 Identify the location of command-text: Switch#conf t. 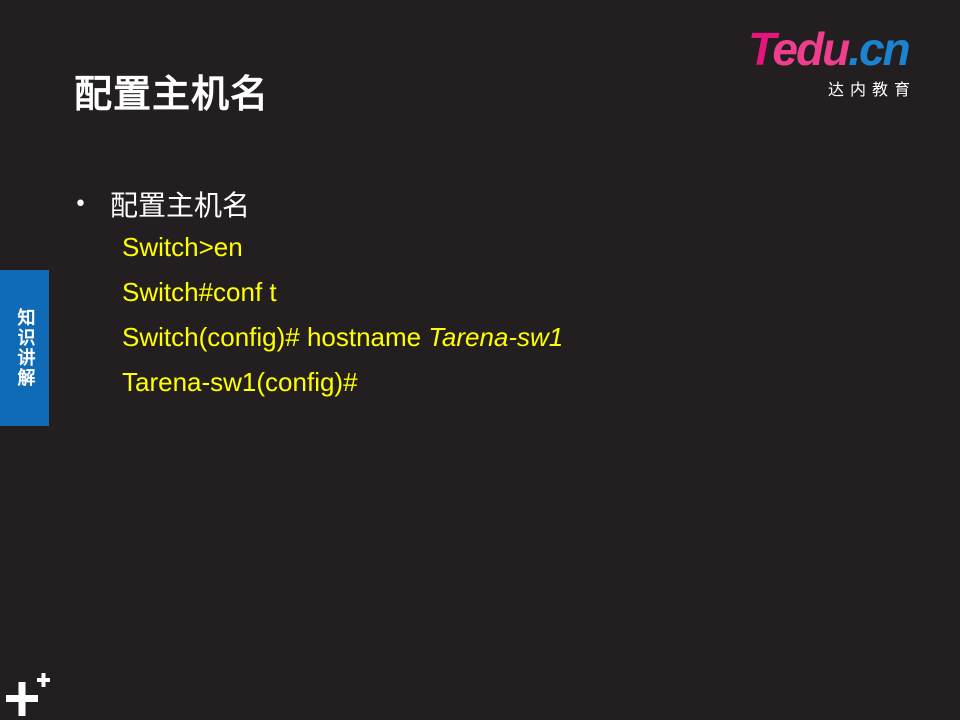
(199, 292).